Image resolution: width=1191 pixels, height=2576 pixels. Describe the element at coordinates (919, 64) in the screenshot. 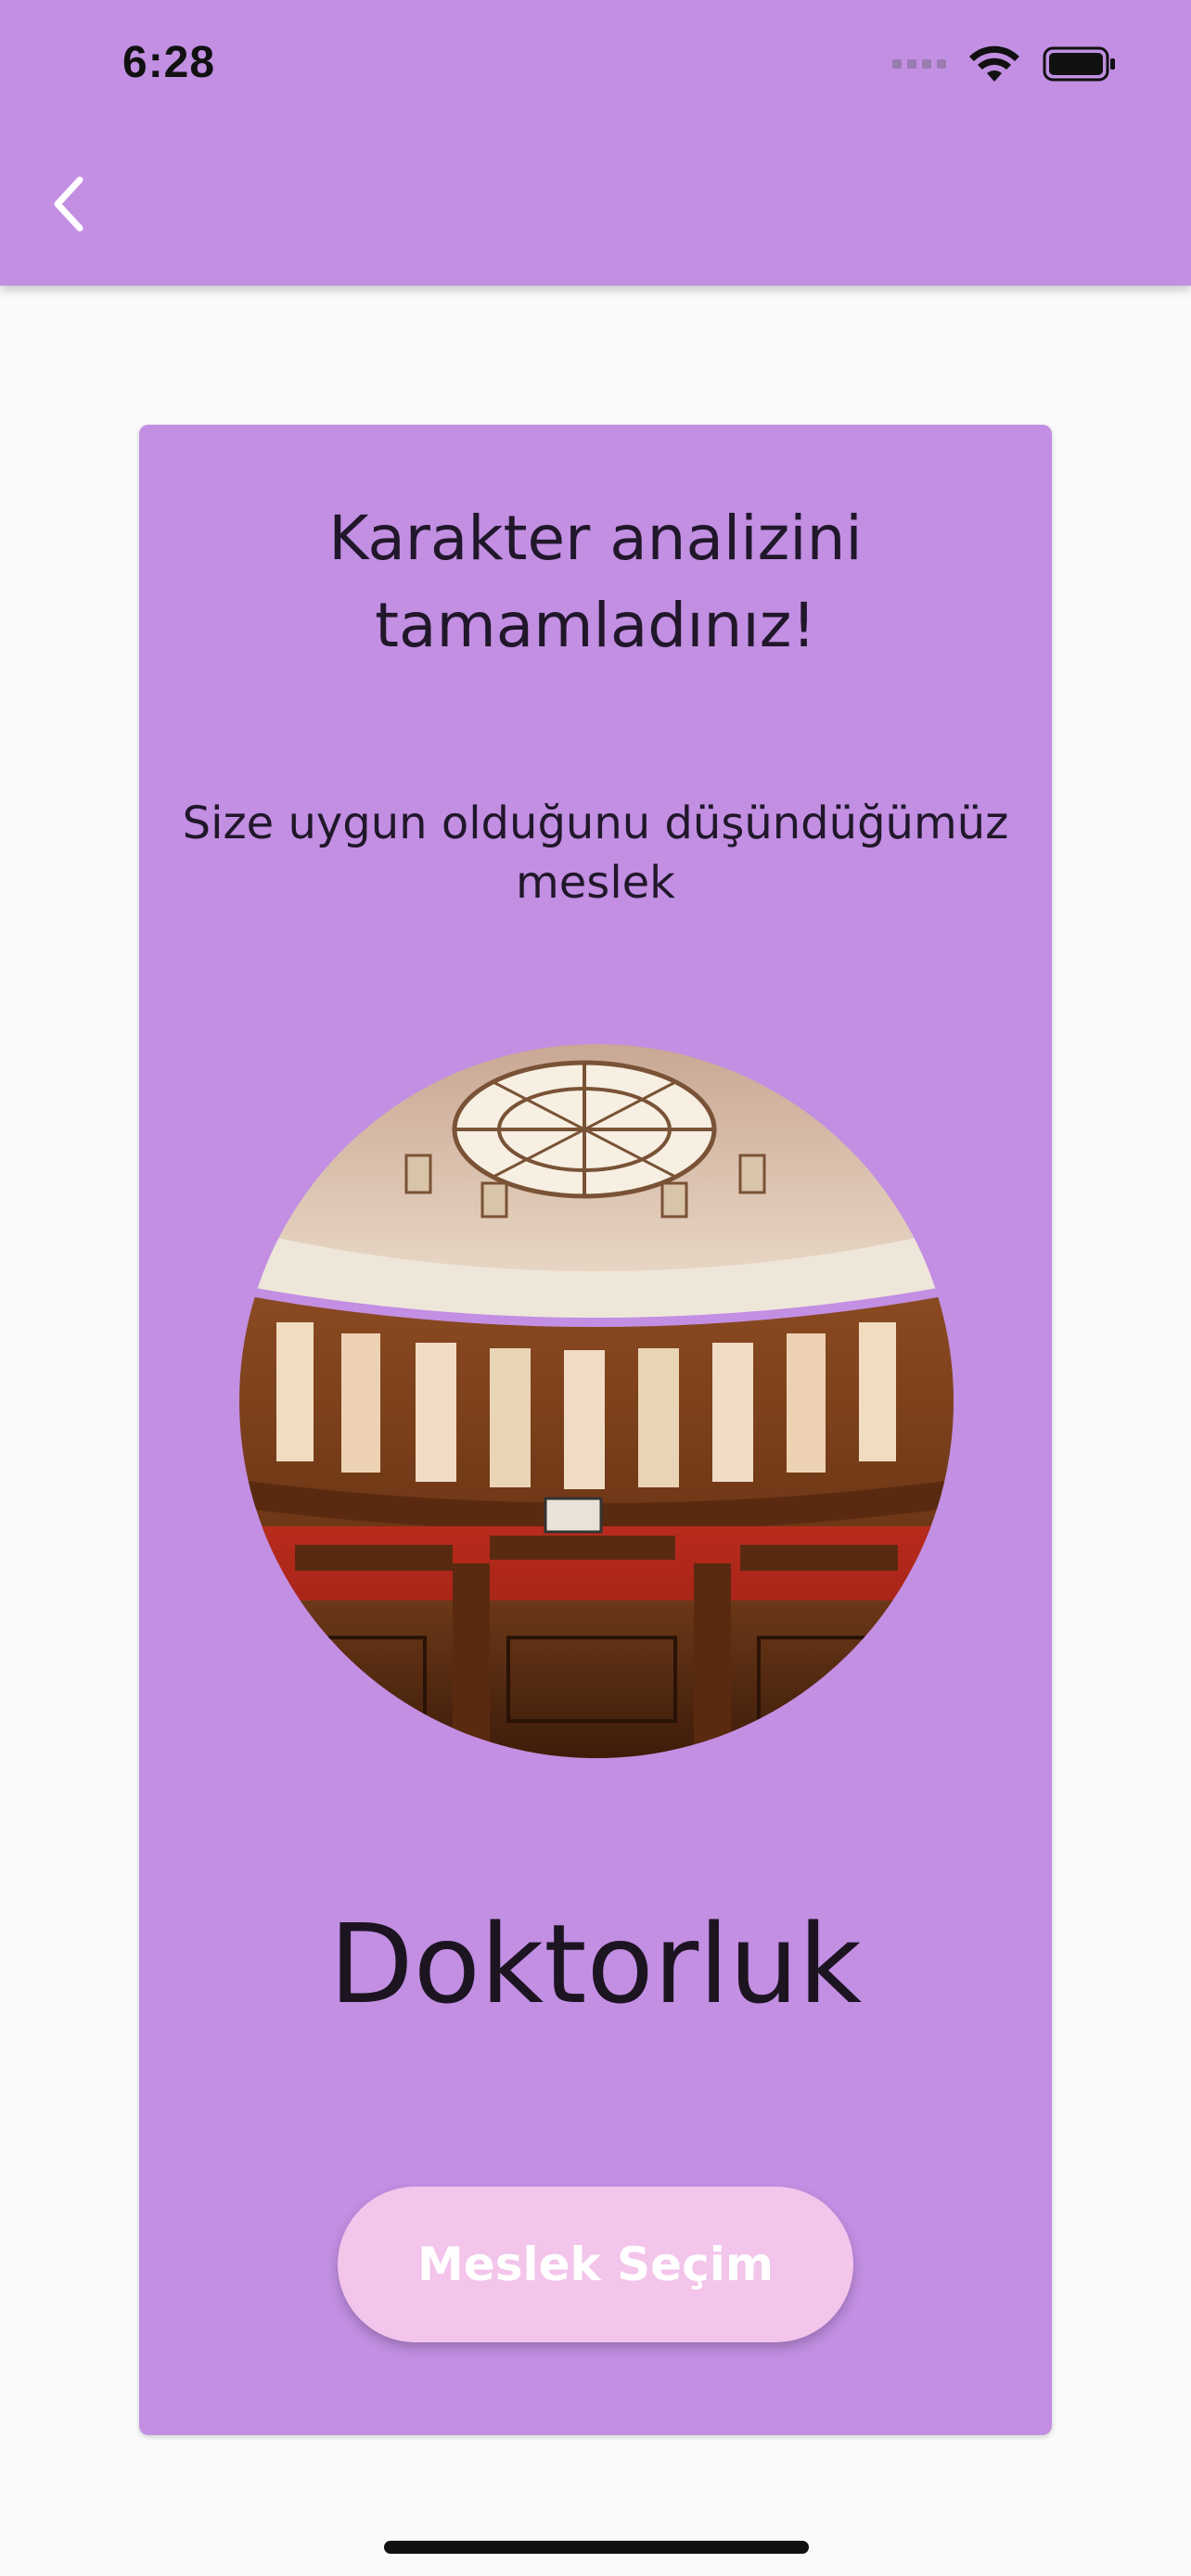

I see `cellular-signal-icon` at that location.